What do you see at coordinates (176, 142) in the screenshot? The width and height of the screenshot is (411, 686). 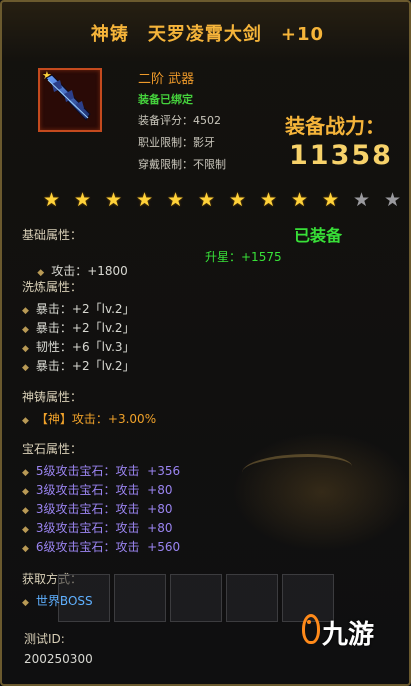 I see `class-limit: 职业限制：影牙` at bounding box center [176, 142].